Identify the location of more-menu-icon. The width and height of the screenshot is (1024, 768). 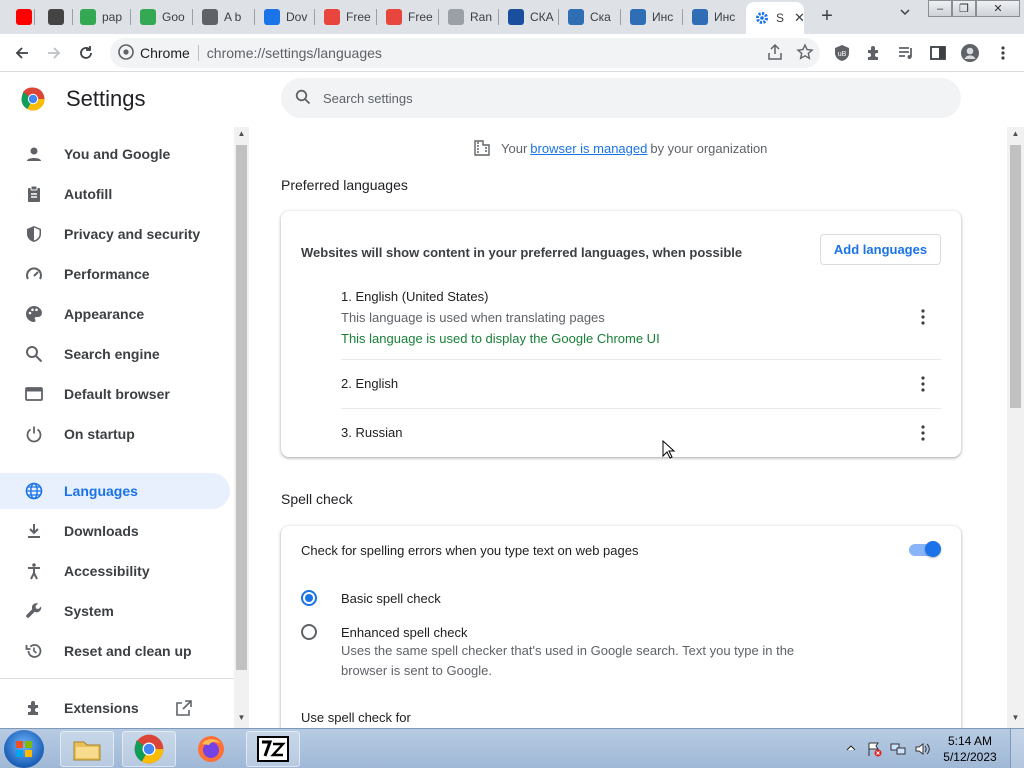
(1003, 53).